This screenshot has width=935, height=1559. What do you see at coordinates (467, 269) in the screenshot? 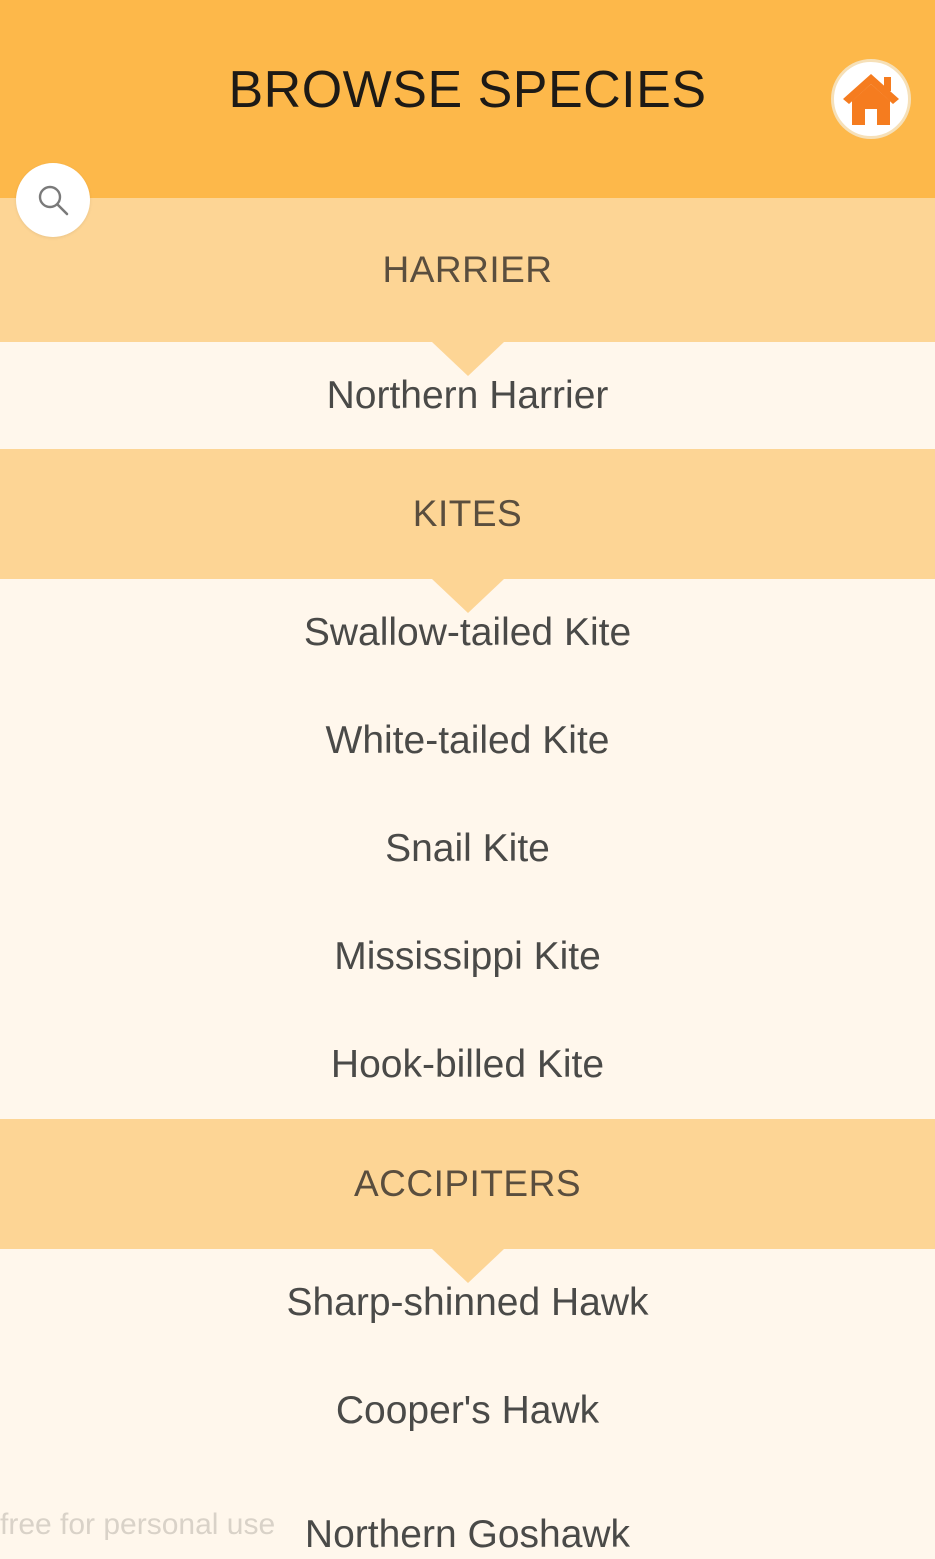
I see `section-label: HARRIER` at bounding box center [467, 269].